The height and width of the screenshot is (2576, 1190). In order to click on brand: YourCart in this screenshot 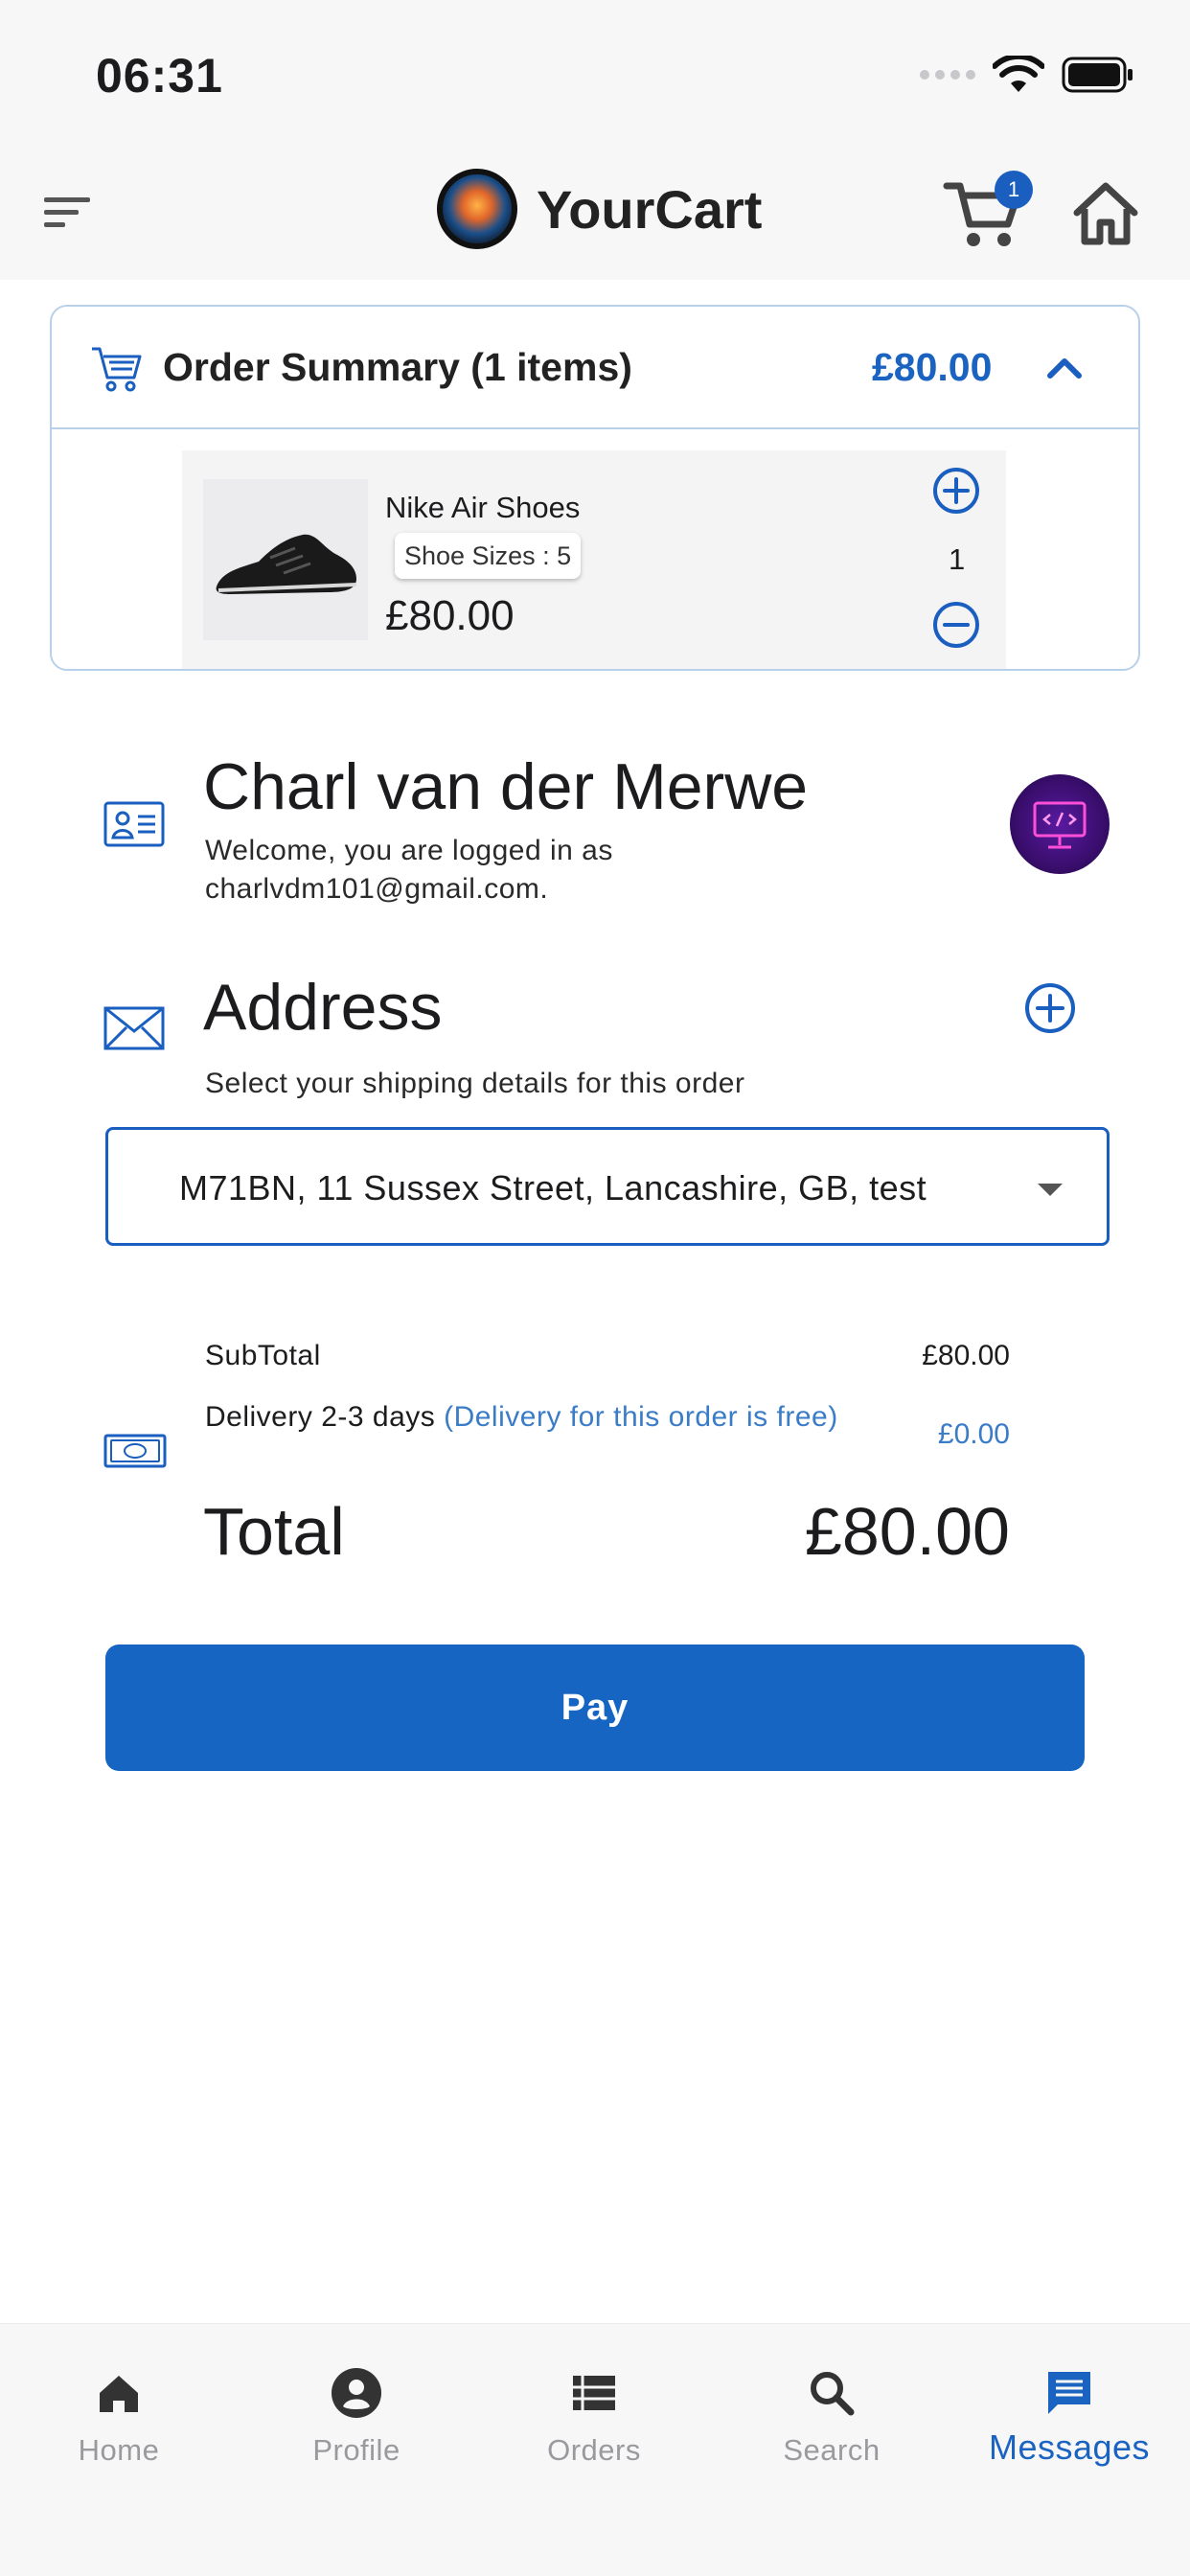, I will do `click(600, 209)`.